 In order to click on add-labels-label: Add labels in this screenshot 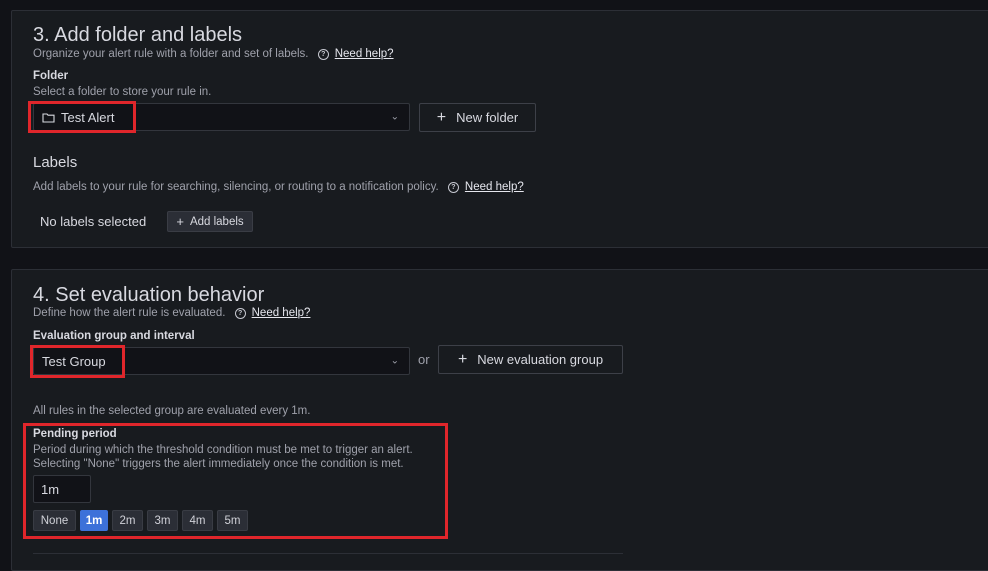, I will do `click(216, 221)`.